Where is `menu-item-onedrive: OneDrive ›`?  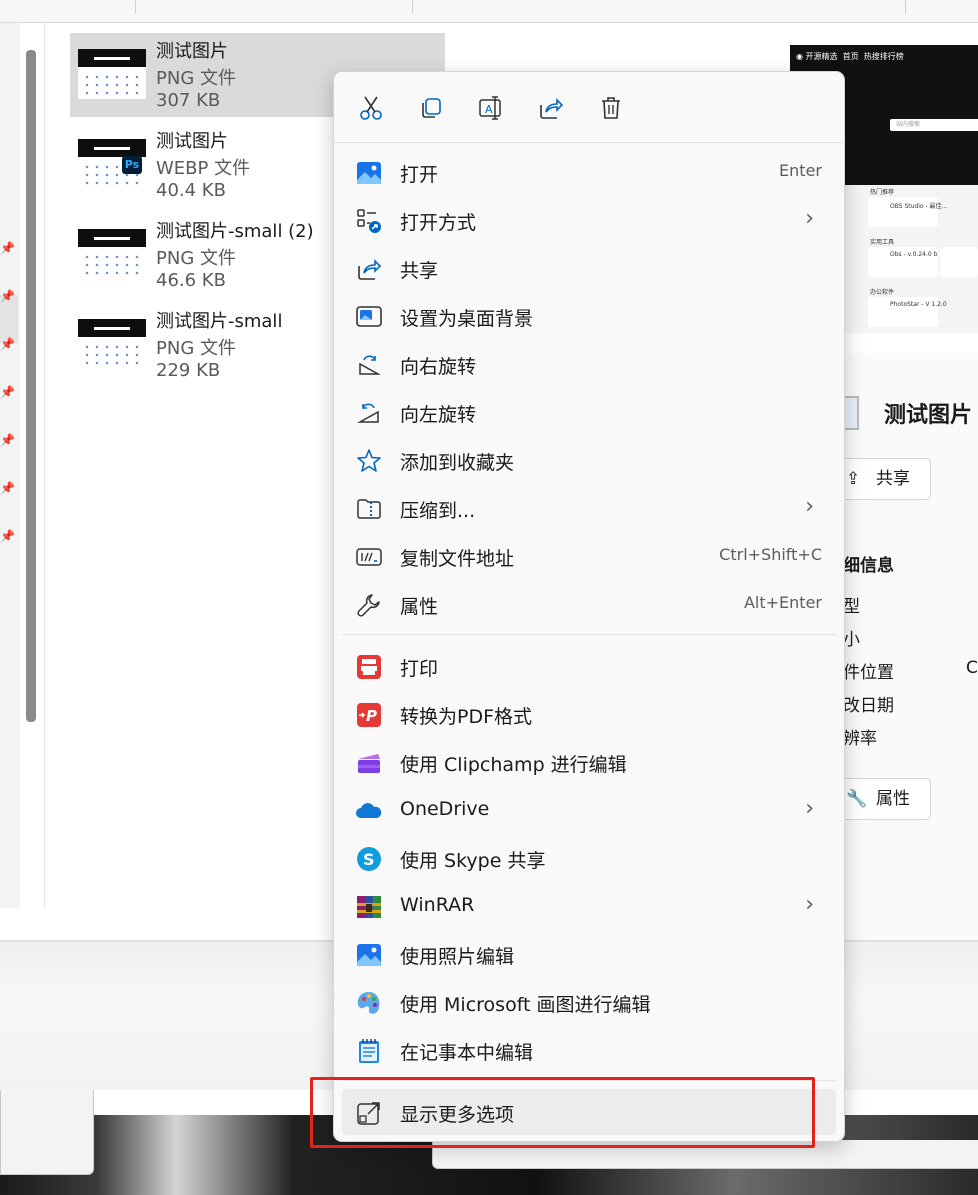 menu-item-onedrive: OneDrive › is located at coordinates (589, 810).